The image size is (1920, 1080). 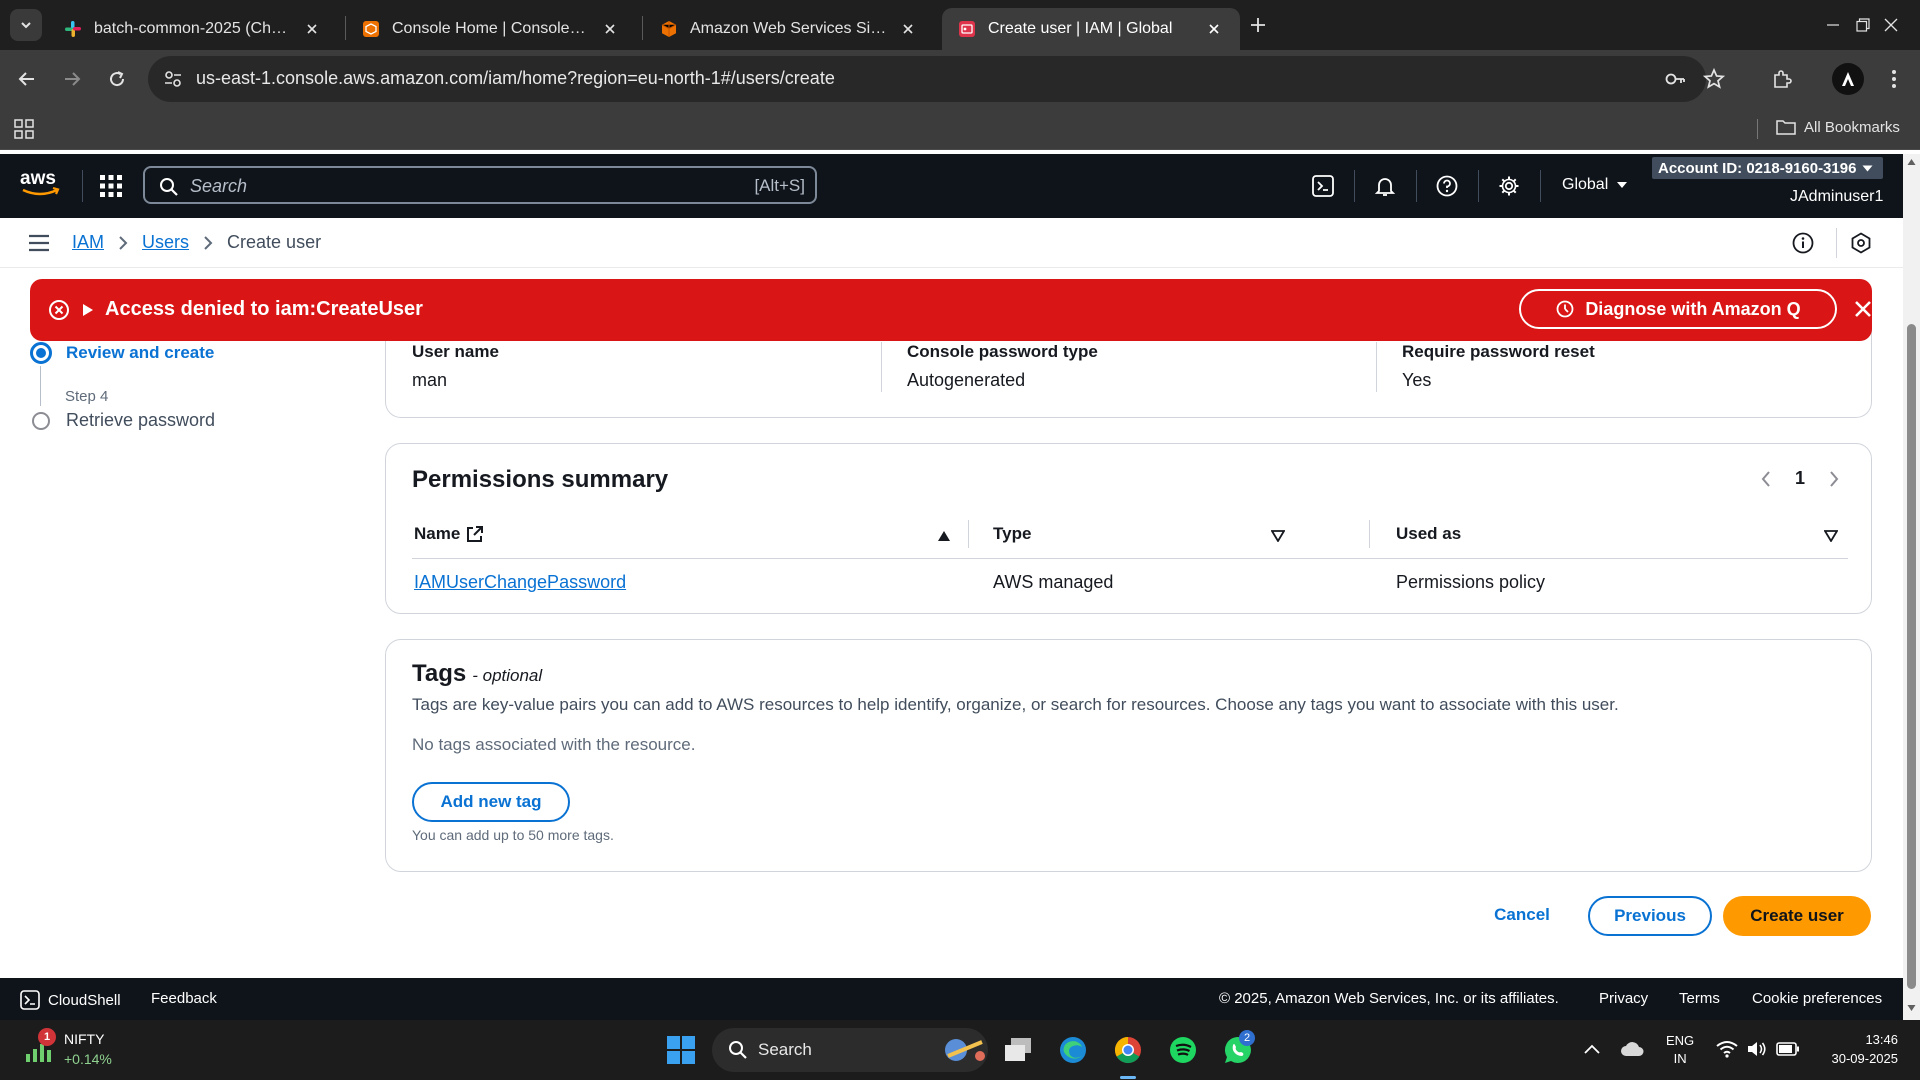 I want to click on bookmarks-separator, so click(x=1757, y=129).